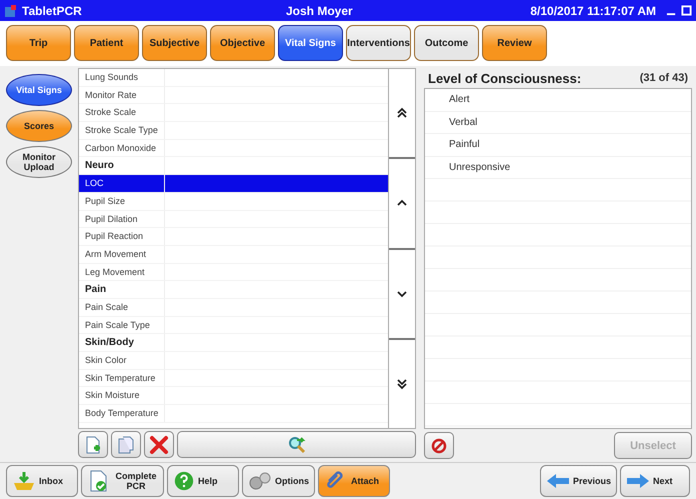 The image size is (696, 499). Describe the element at coordinates (122, 307) in the screenshot. I see `field-item: Pain Scale` at that location.